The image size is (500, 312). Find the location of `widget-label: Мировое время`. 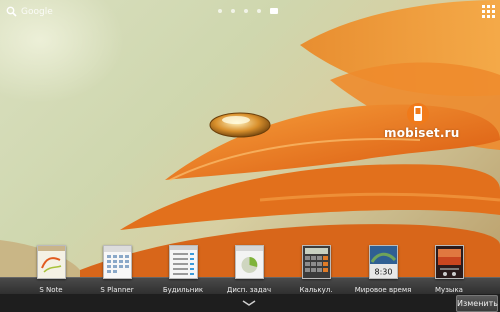

widget-label: Мировое время is located at coordinates (383, 290).